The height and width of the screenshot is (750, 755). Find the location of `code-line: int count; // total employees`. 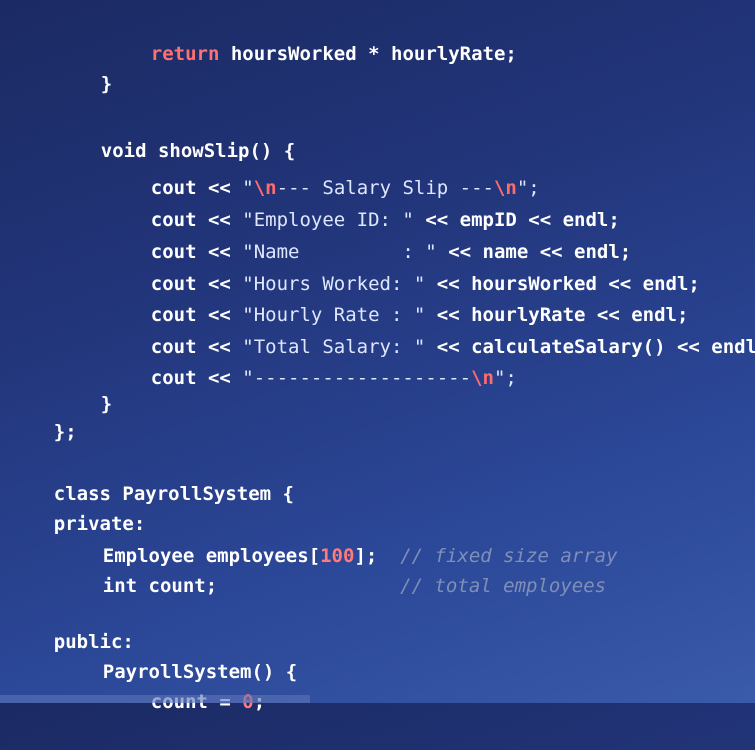

code-line: int count; // total employees is located at coordinates (331, 567).